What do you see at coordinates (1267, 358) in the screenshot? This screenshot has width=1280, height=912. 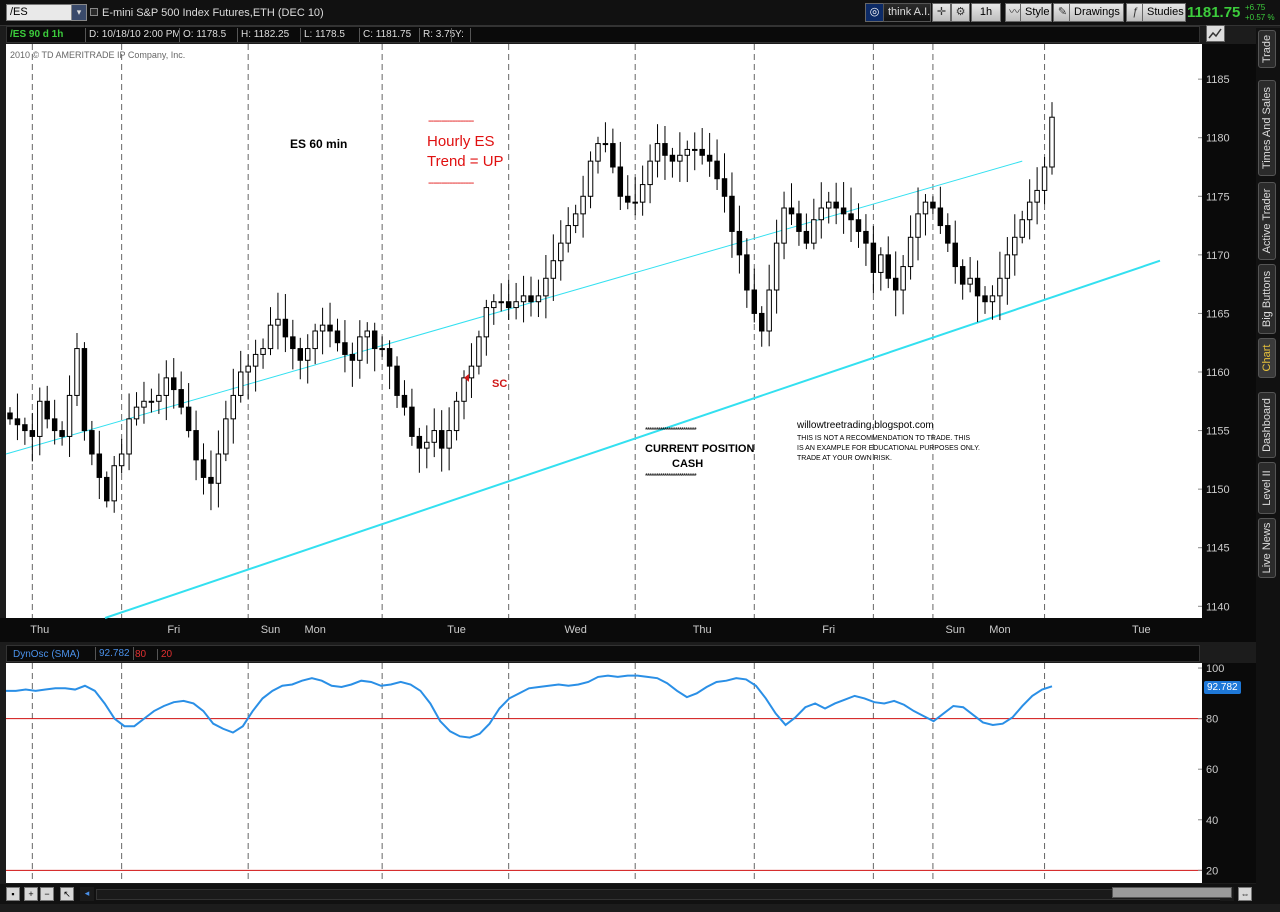 I see `tab-chart: Chart` at bounding box center [1267, 358].